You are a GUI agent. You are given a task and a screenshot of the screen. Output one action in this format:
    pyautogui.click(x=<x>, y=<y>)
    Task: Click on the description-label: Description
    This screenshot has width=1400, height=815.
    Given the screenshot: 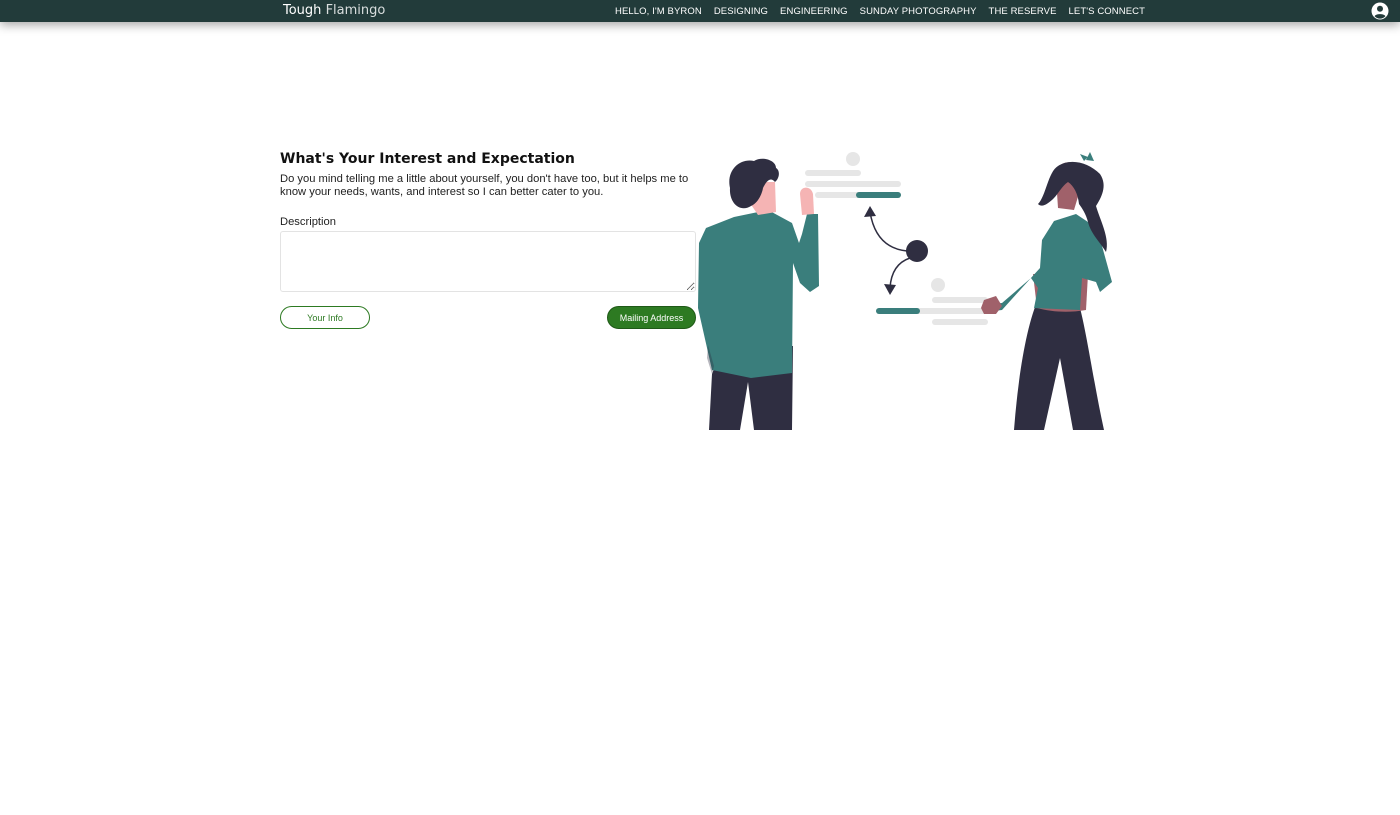 What is the action you would take?
    pyautogui.click(x=308, y=222)
    